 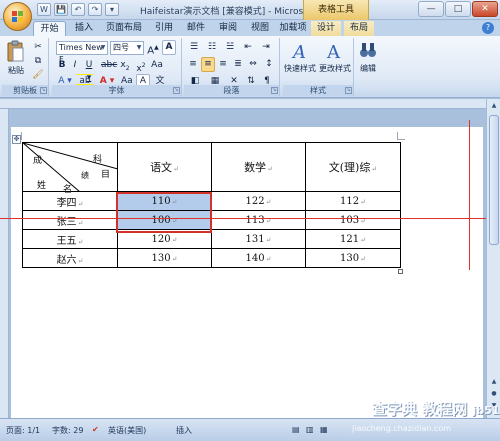 What do you see at coordinates (353, 201) in the screenshot?
I see `score-cell: 112↵` at bounding box center [353, 201].